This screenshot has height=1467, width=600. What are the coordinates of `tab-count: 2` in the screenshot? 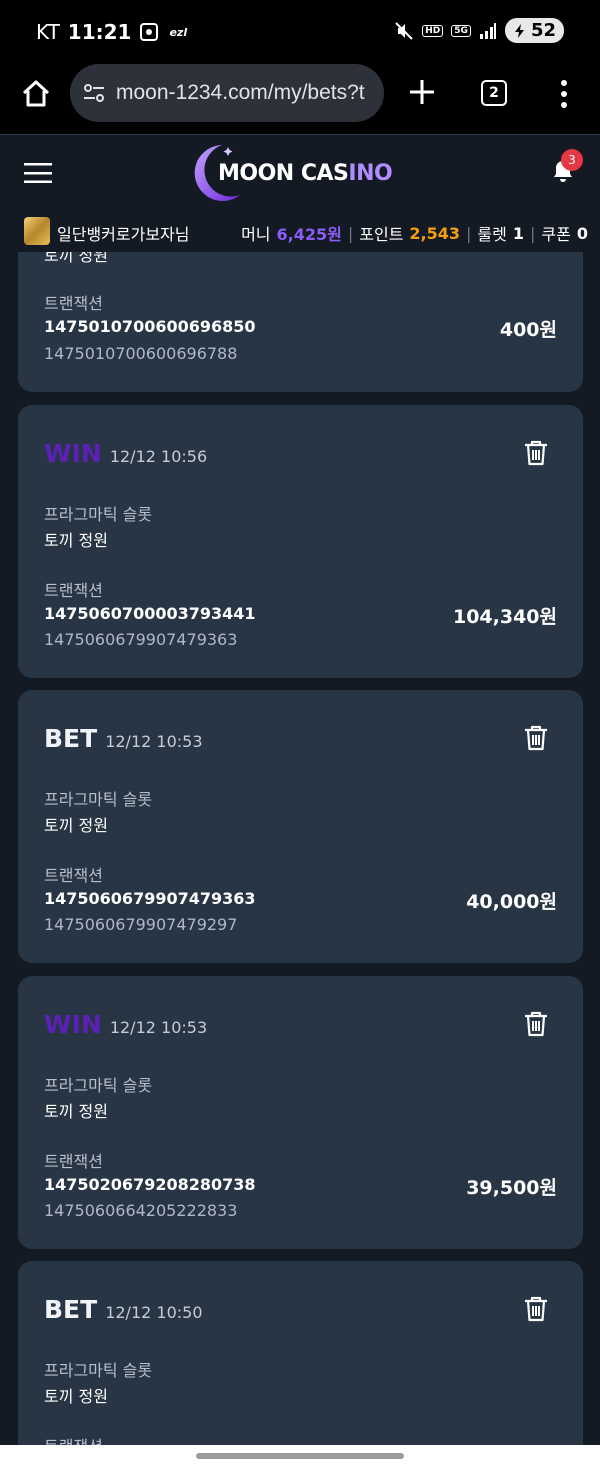 It's located at (494, 93).